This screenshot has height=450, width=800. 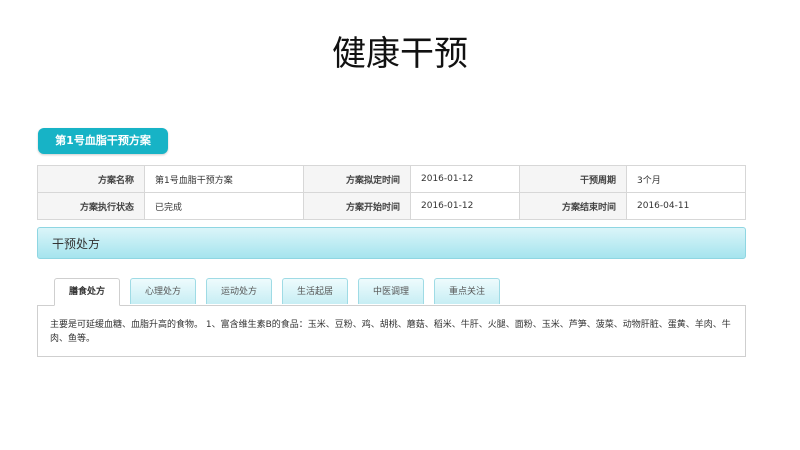 What do you see at coordinates (239, 291) in the screenshot?
I see `tab-exercise: 运动处方` at bounding box center [239, 291].